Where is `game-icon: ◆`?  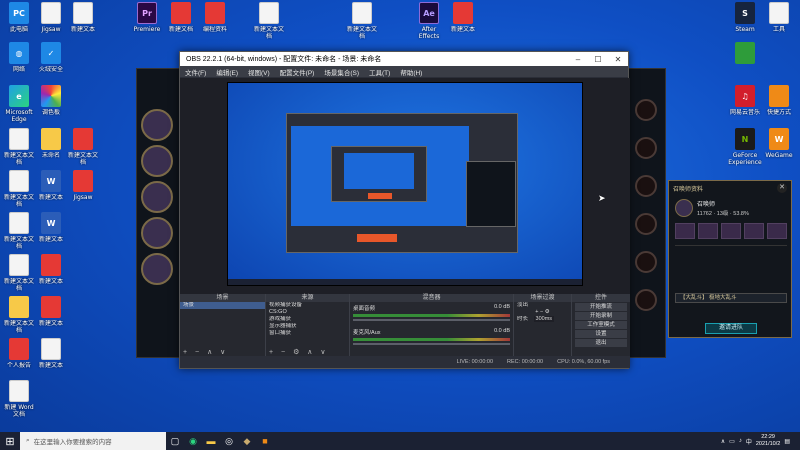 game-icon: ◆ is located at coordinates (247, 441).